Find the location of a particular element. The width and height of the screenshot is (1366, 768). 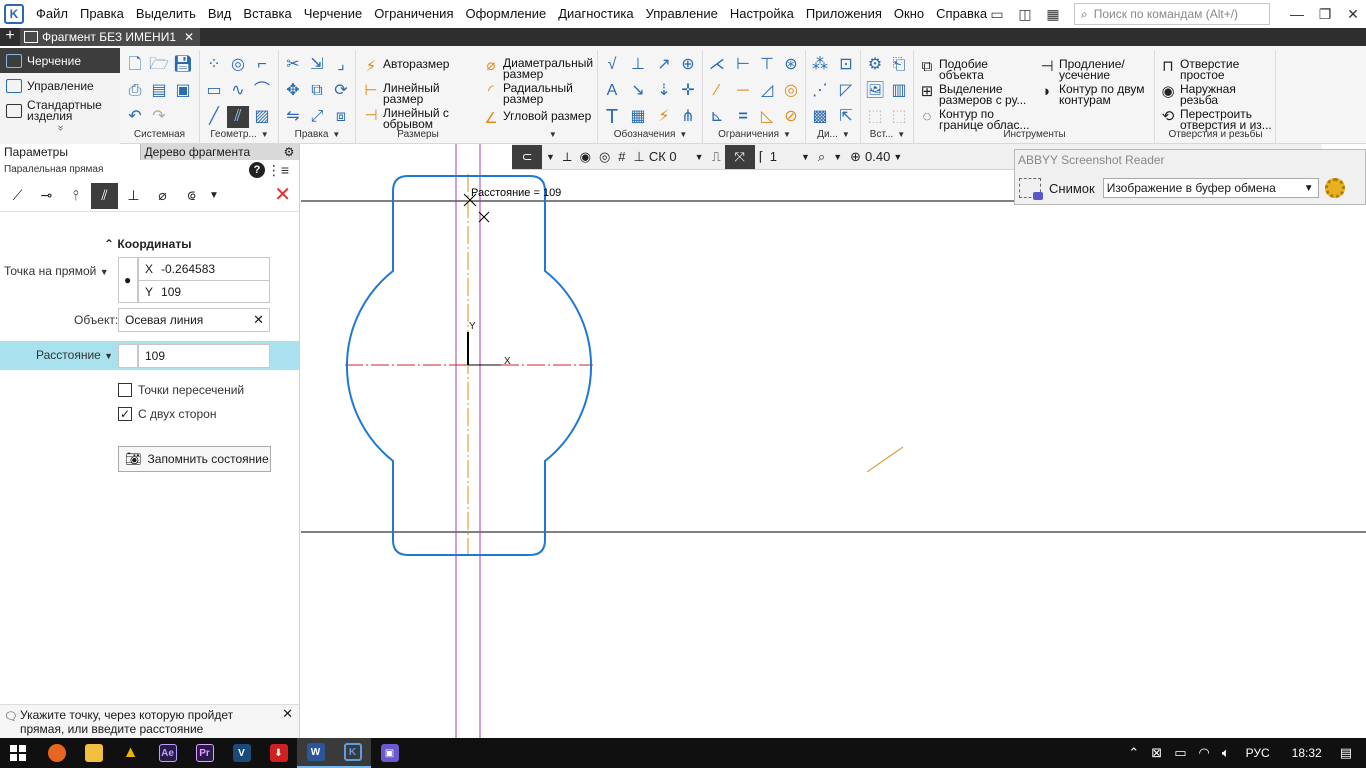

library-icon: ▣ is located at coordinates (183, 91).